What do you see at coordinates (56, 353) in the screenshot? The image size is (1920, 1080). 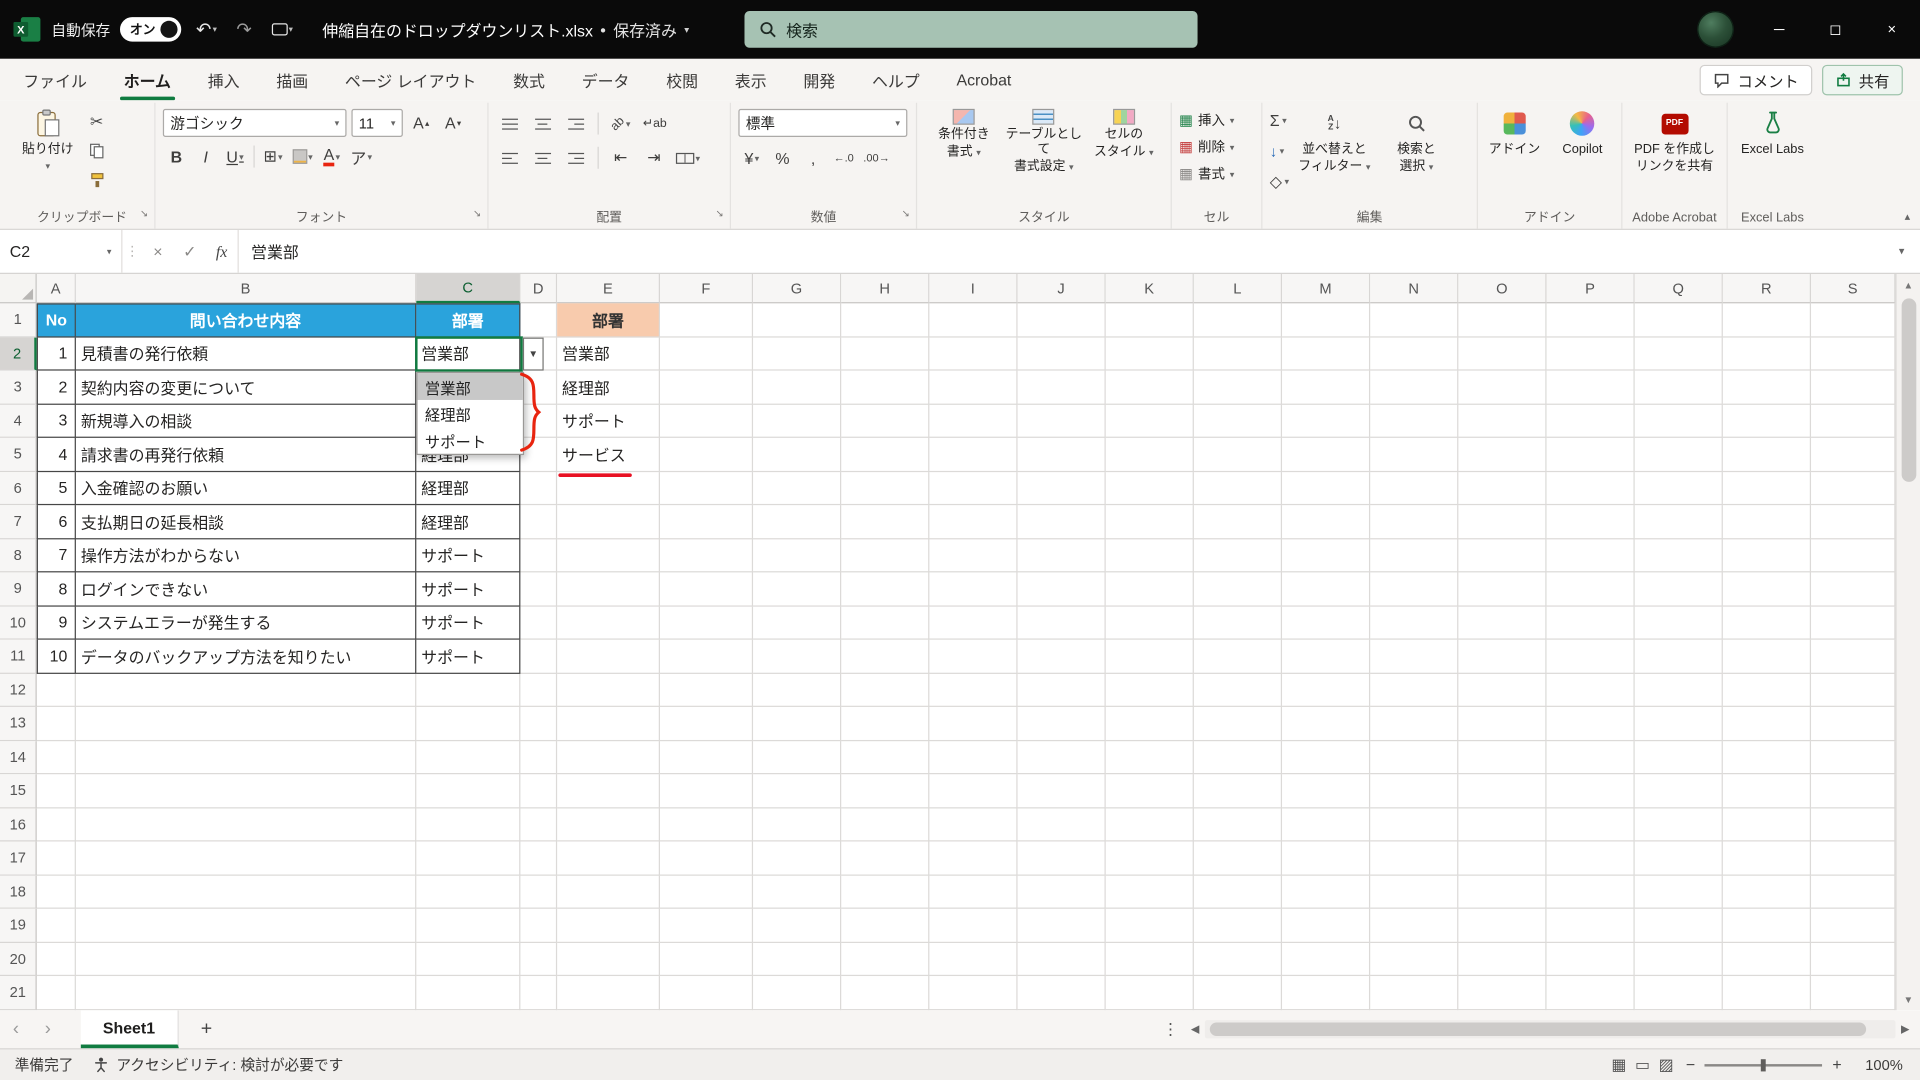 I see `cell-A2: 1` at bounding box center [56, 353].